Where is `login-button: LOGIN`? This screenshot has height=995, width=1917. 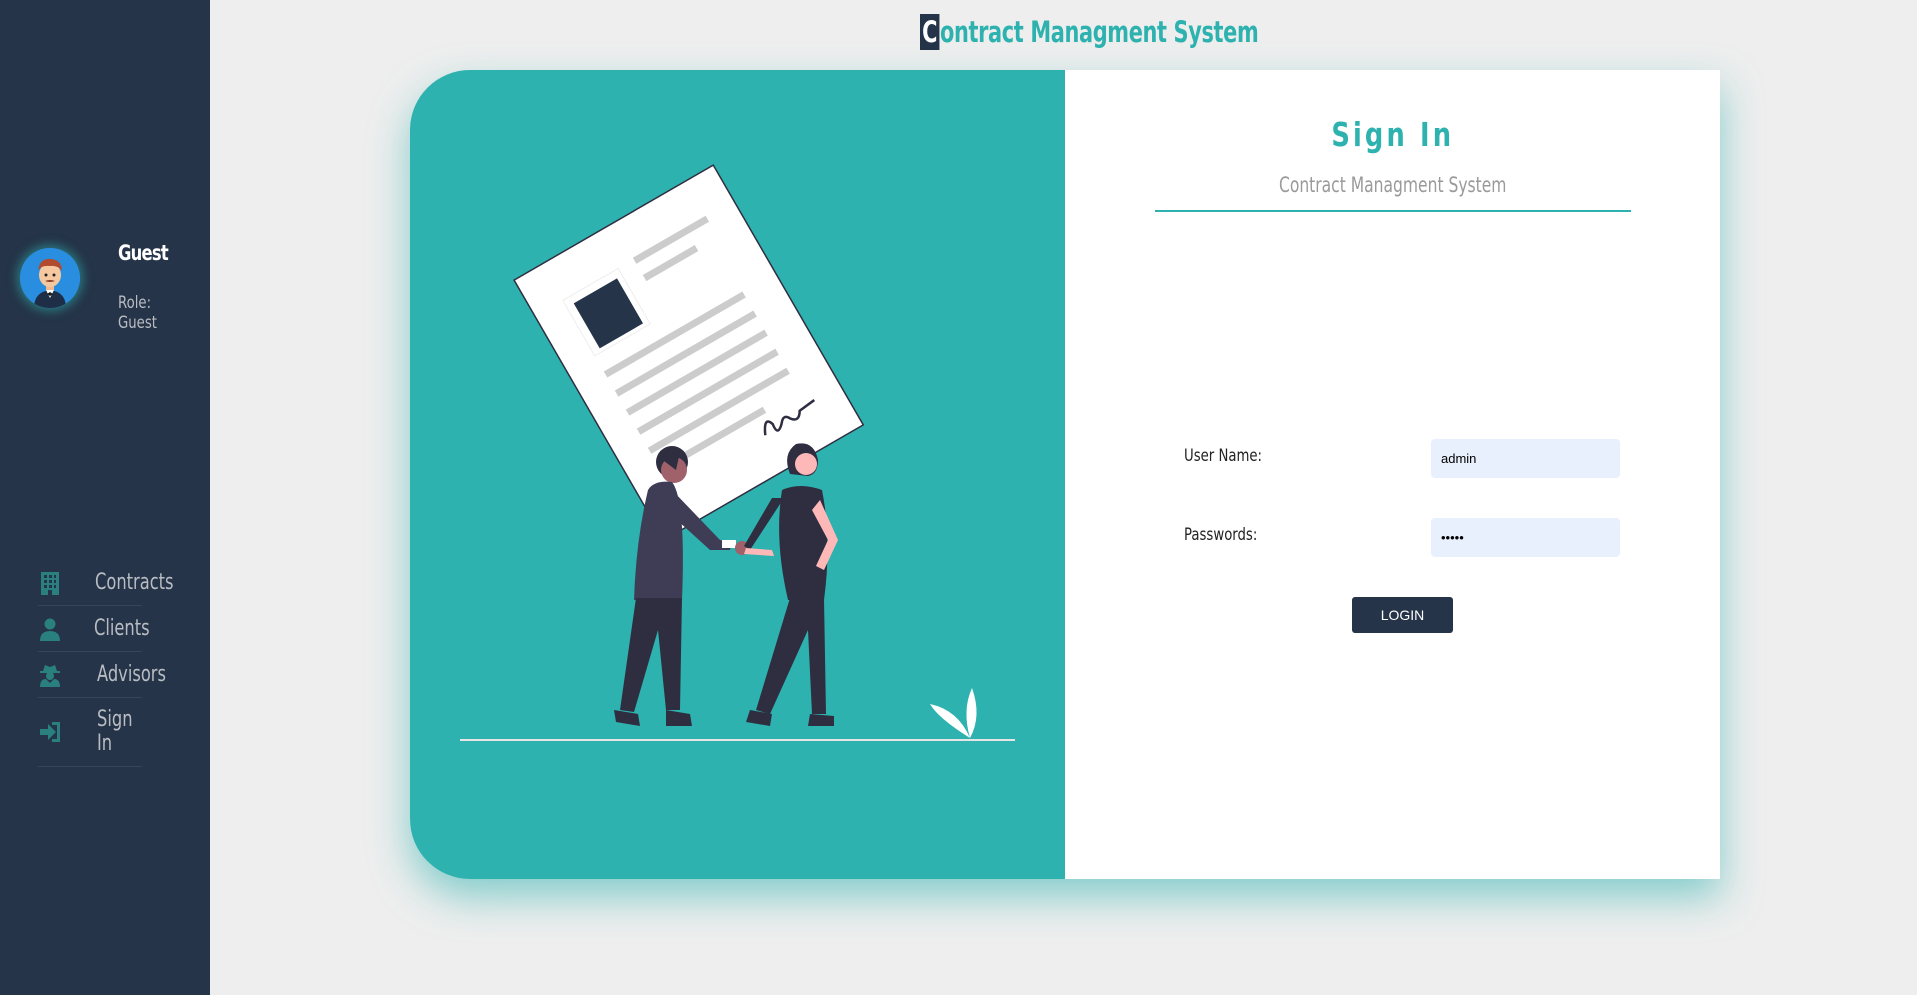 login-button: LOGIN is located at coordinates (1402, 615).